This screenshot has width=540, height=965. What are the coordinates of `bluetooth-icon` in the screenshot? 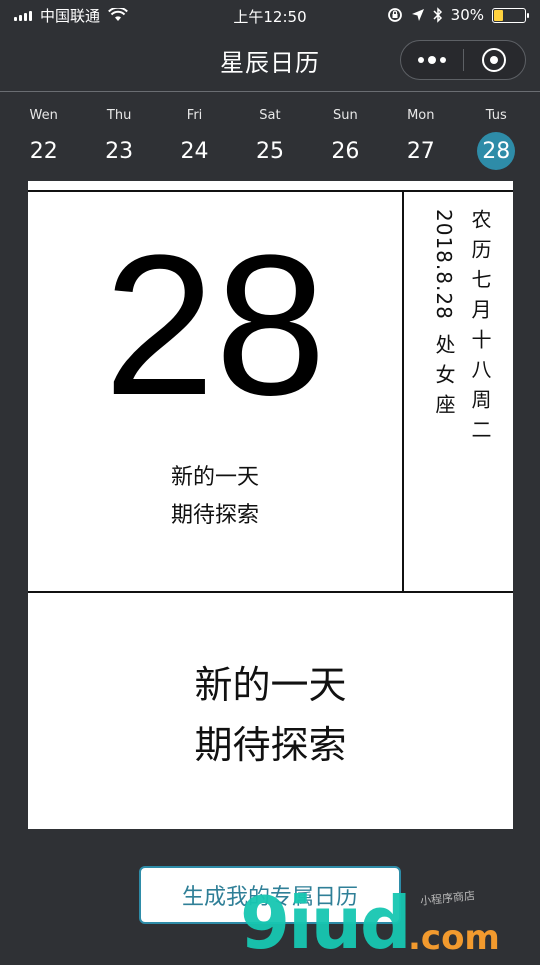 It's located at (437, 15).